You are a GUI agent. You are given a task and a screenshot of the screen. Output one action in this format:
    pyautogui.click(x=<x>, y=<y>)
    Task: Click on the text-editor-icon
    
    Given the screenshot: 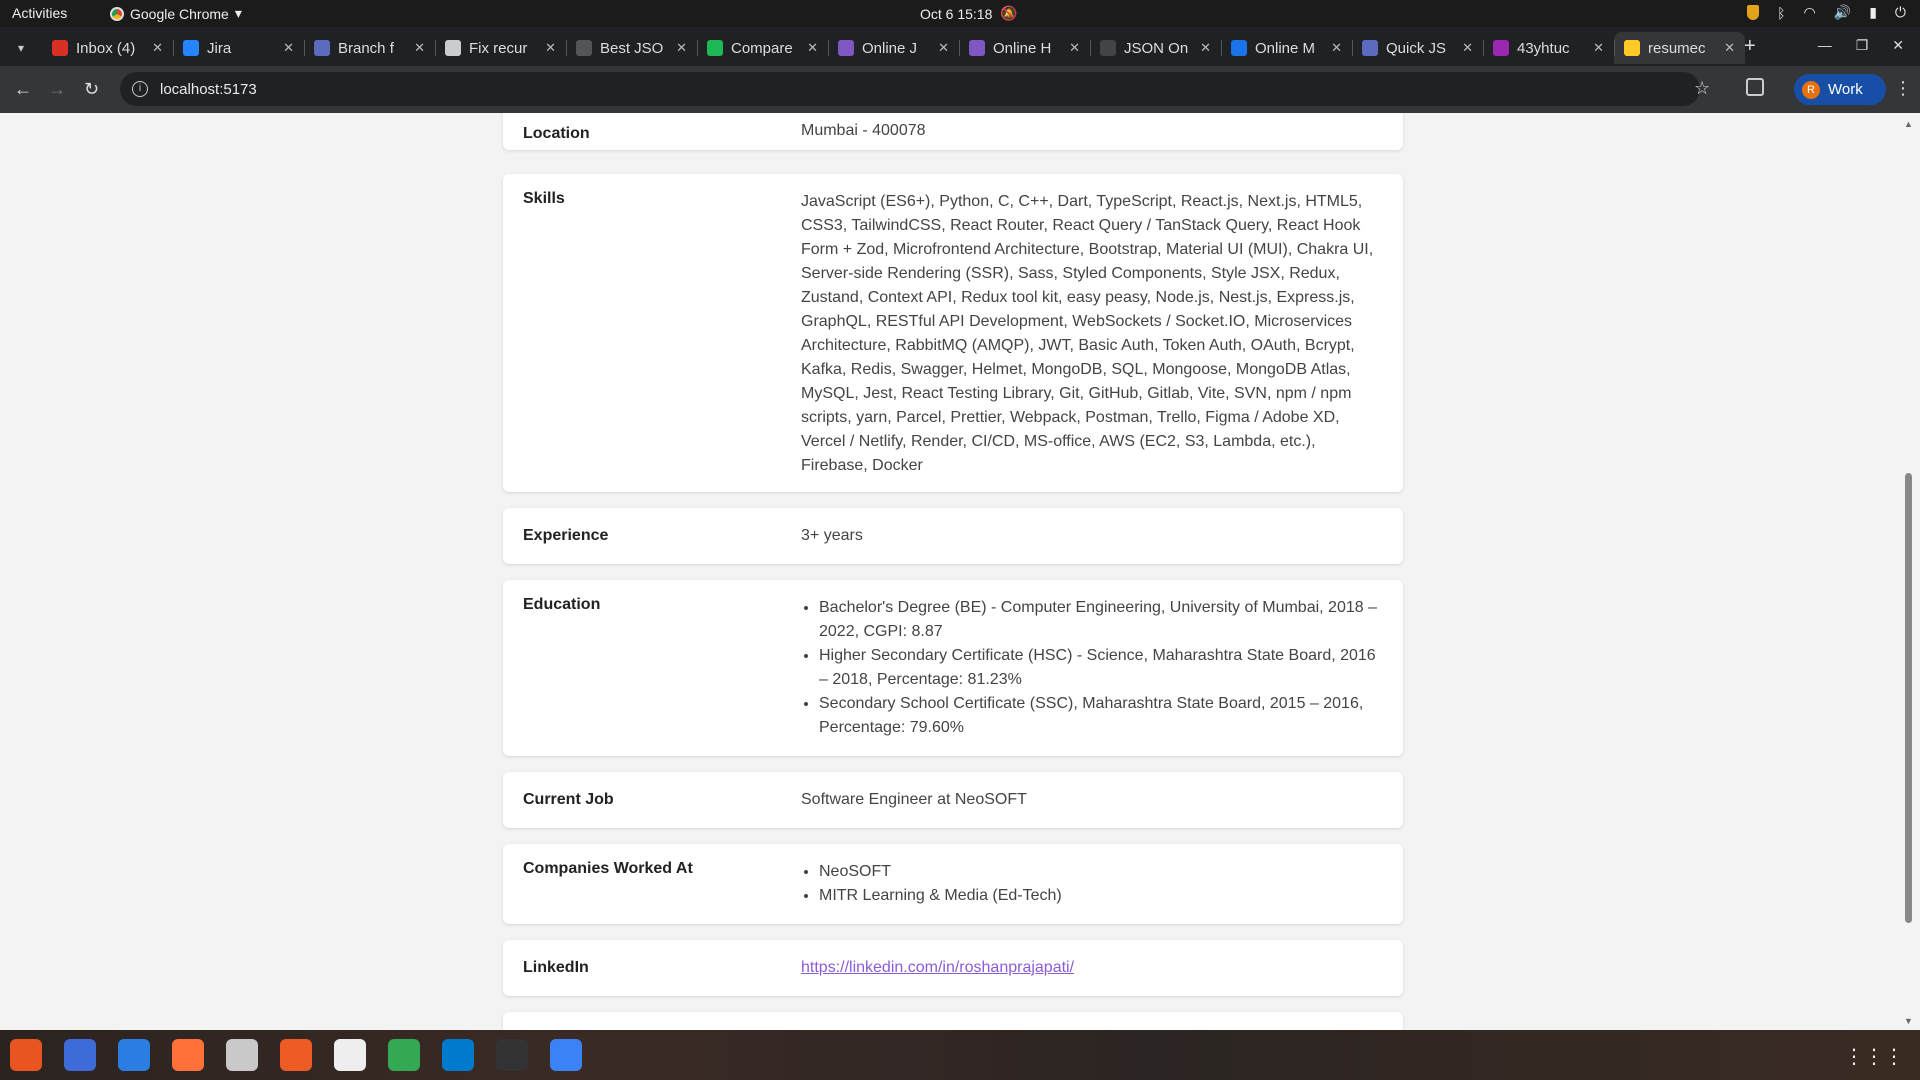 What is the action you would take?
    pyautogui.click(x=566, y=1055)
    